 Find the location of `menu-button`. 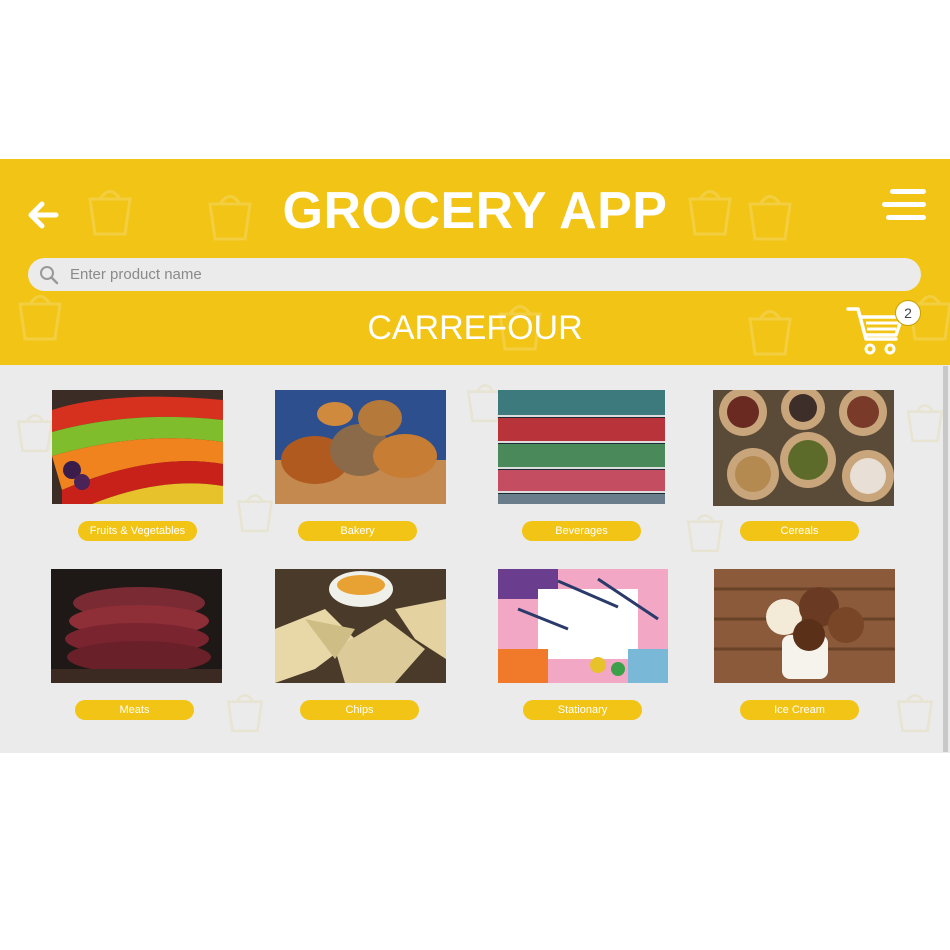

menu-button is located at coordinates (902, 206).